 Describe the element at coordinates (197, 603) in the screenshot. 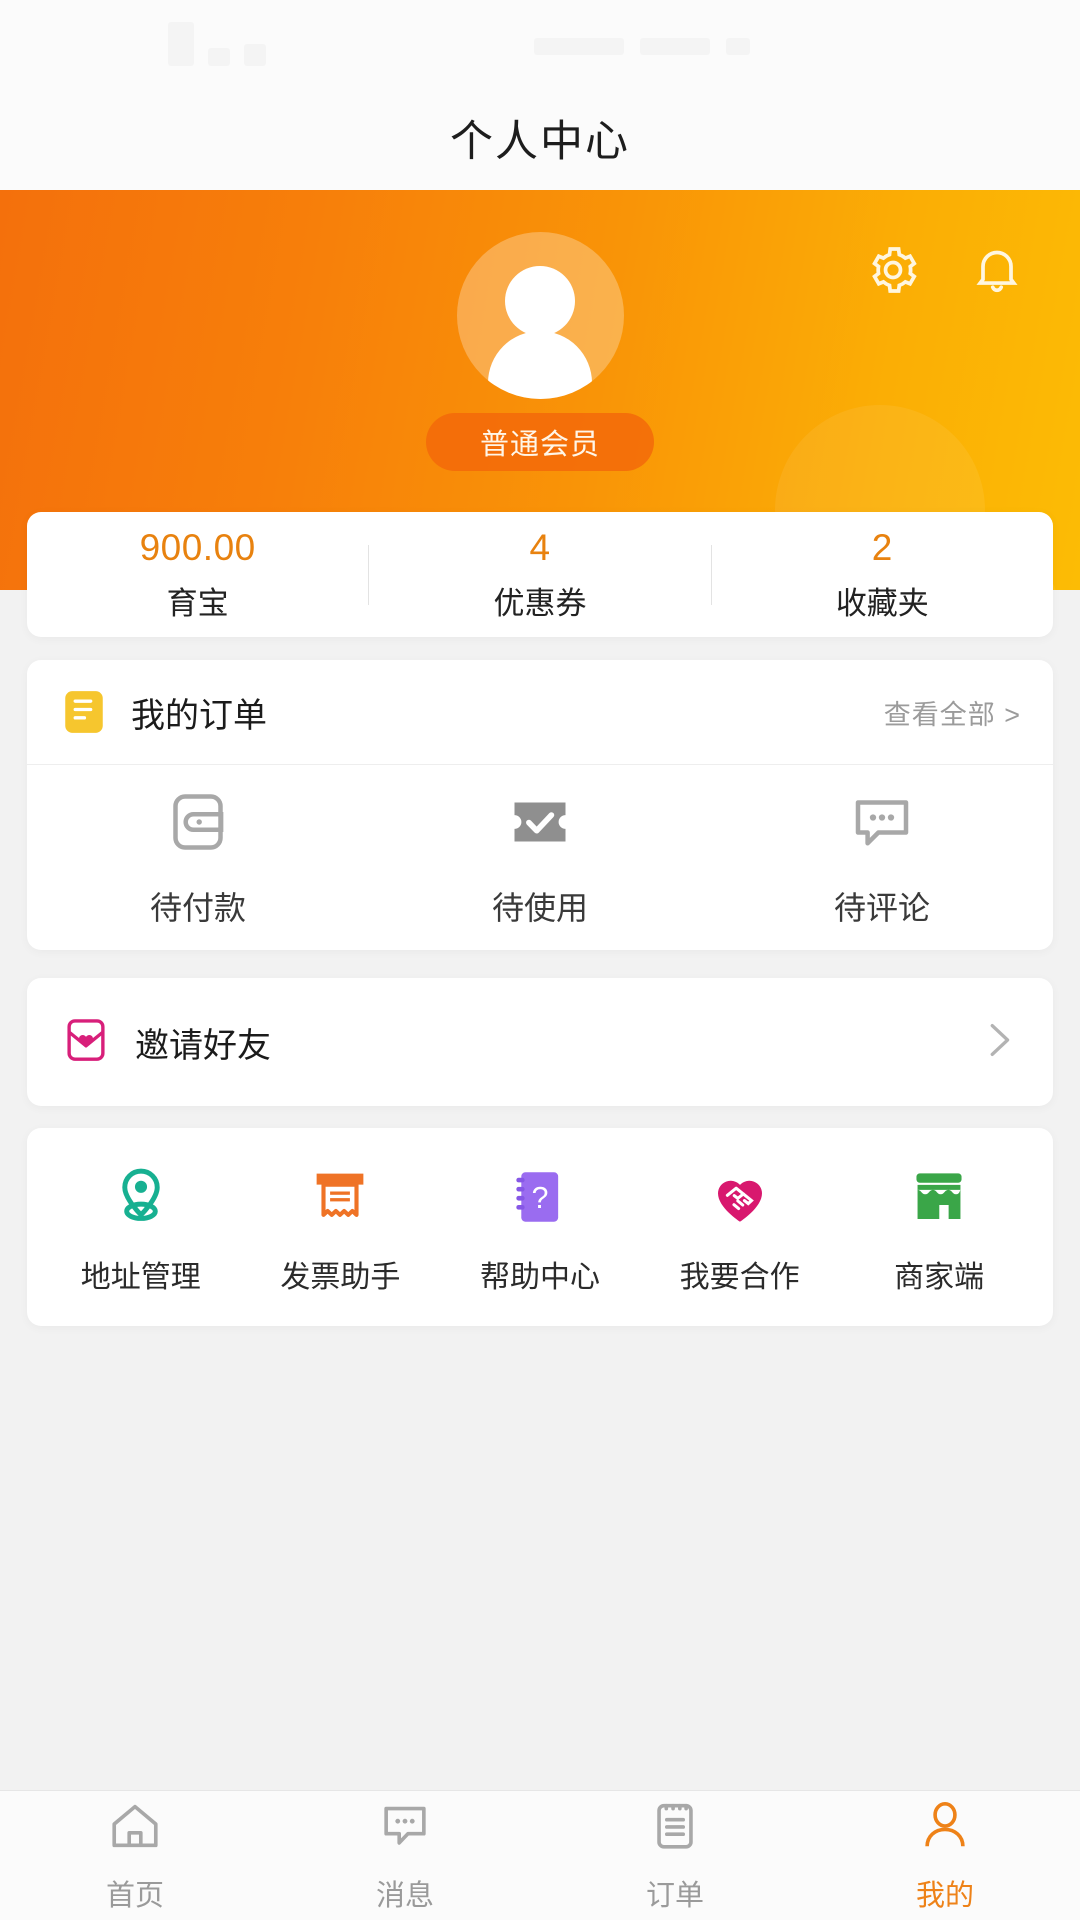

I see `stat-label: 育宝` at that location.